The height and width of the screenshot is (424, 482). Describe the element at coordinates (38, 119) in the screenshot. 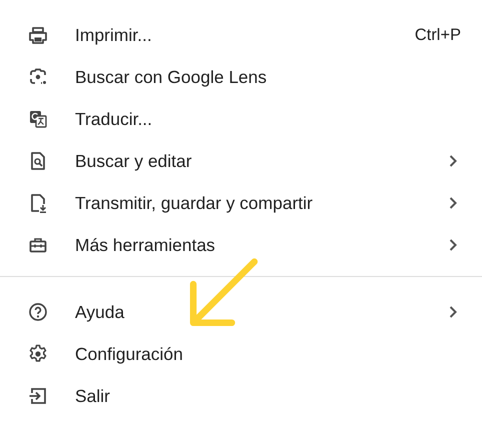

I see `translate-icon` at that location.